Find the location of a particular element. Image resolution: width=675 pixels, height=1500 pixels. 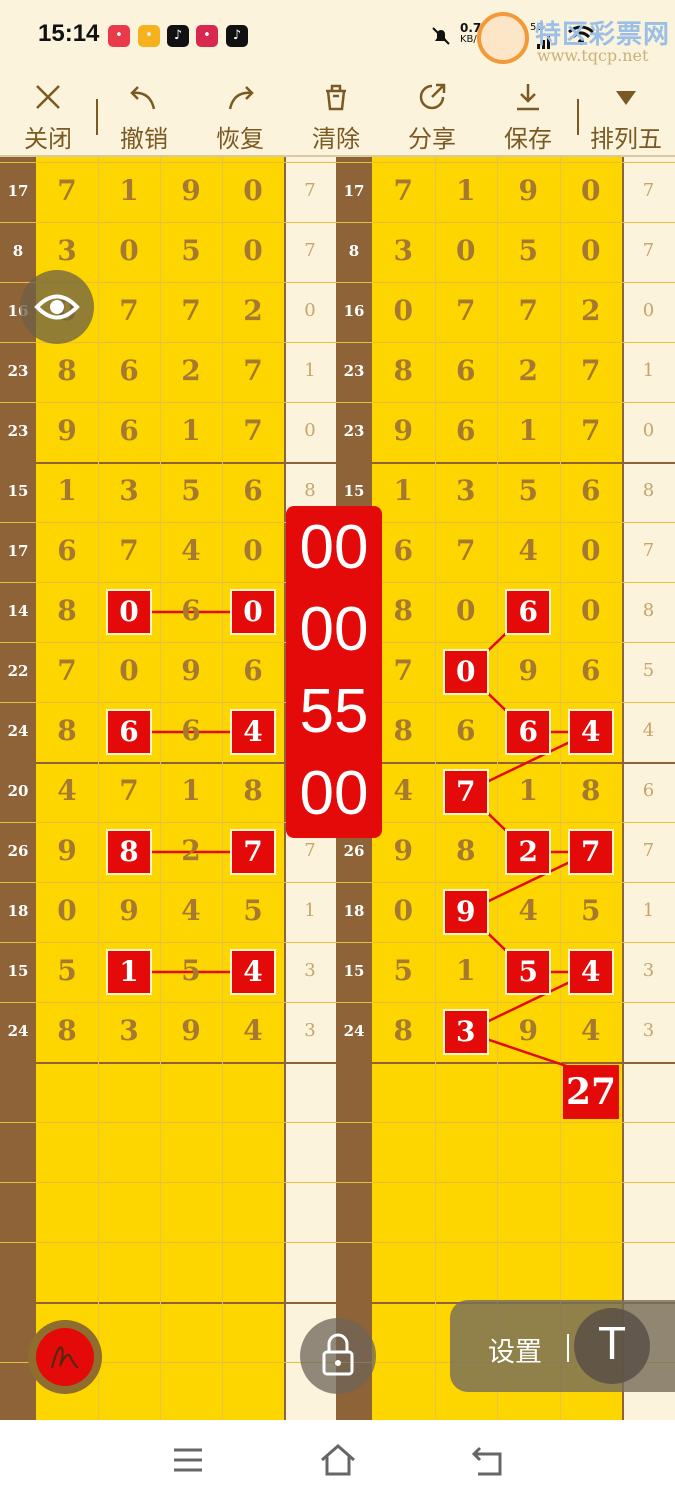

total-mark: 27 is located at coordinates (591, 1092).